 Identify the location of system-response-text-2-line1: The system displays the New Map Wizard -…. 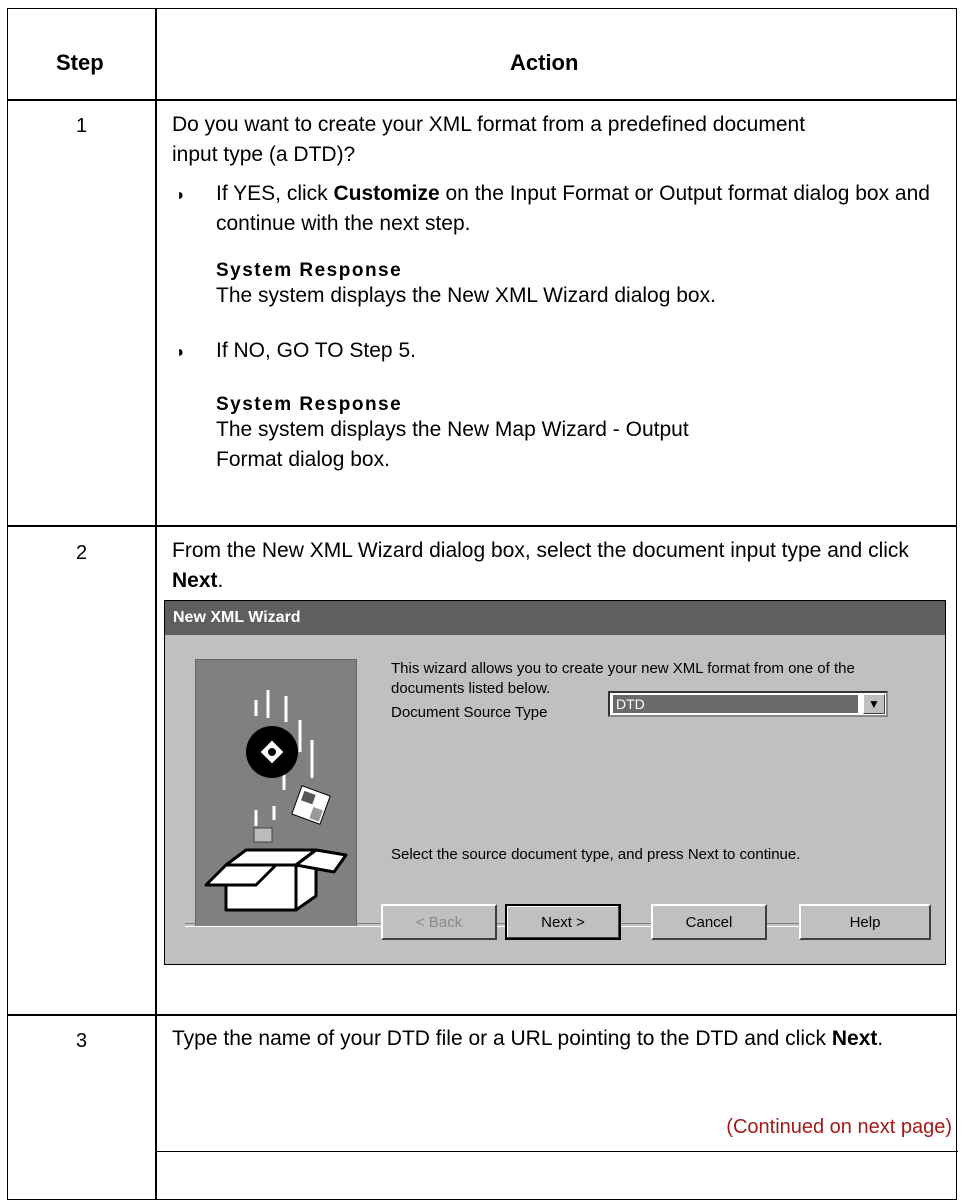
(452, 429).